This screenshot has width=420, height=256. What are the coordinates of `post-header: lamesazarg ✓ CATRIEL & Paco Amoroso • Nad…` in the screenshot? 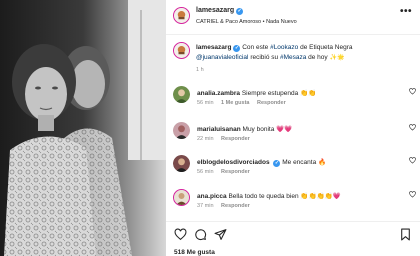 It's located at (293, 17).